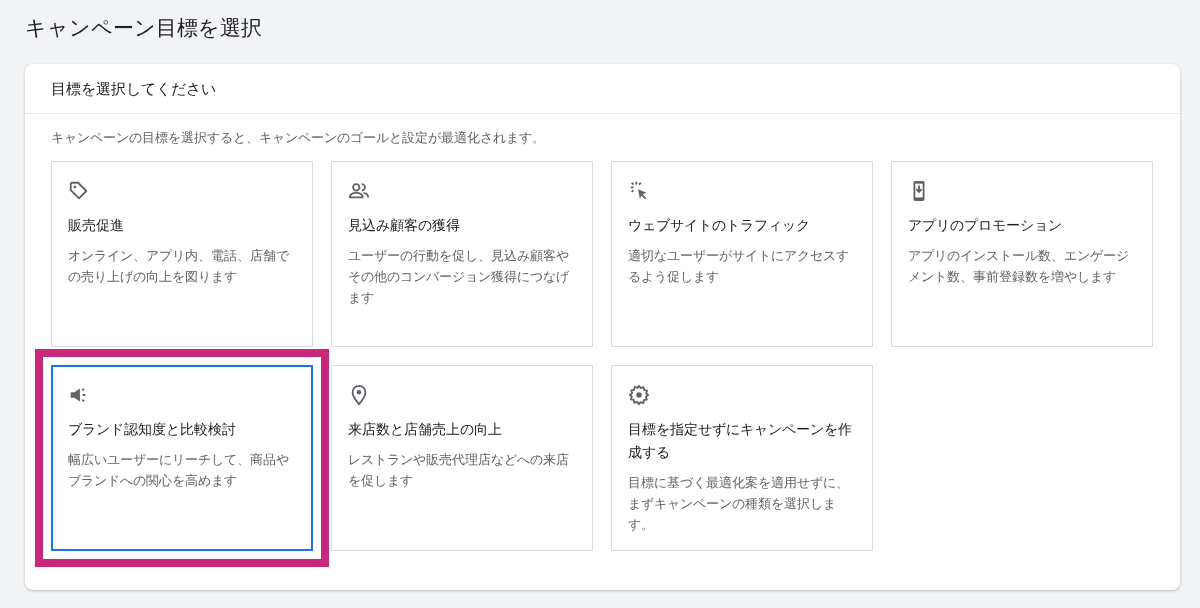 The height and width of the screenshot is (608, 1200). Describe the element at coordinates (985, 225) in the screenshot. I see `goal-title: アプリのプロモーション` at that location.